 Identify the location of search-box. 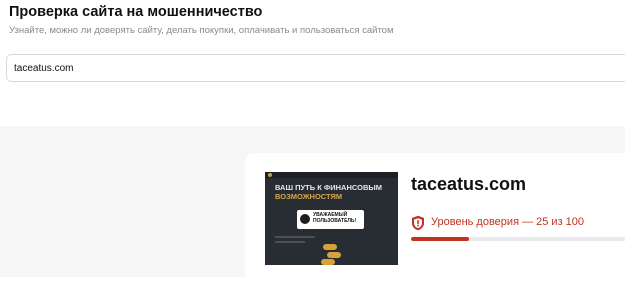
(315, 68).